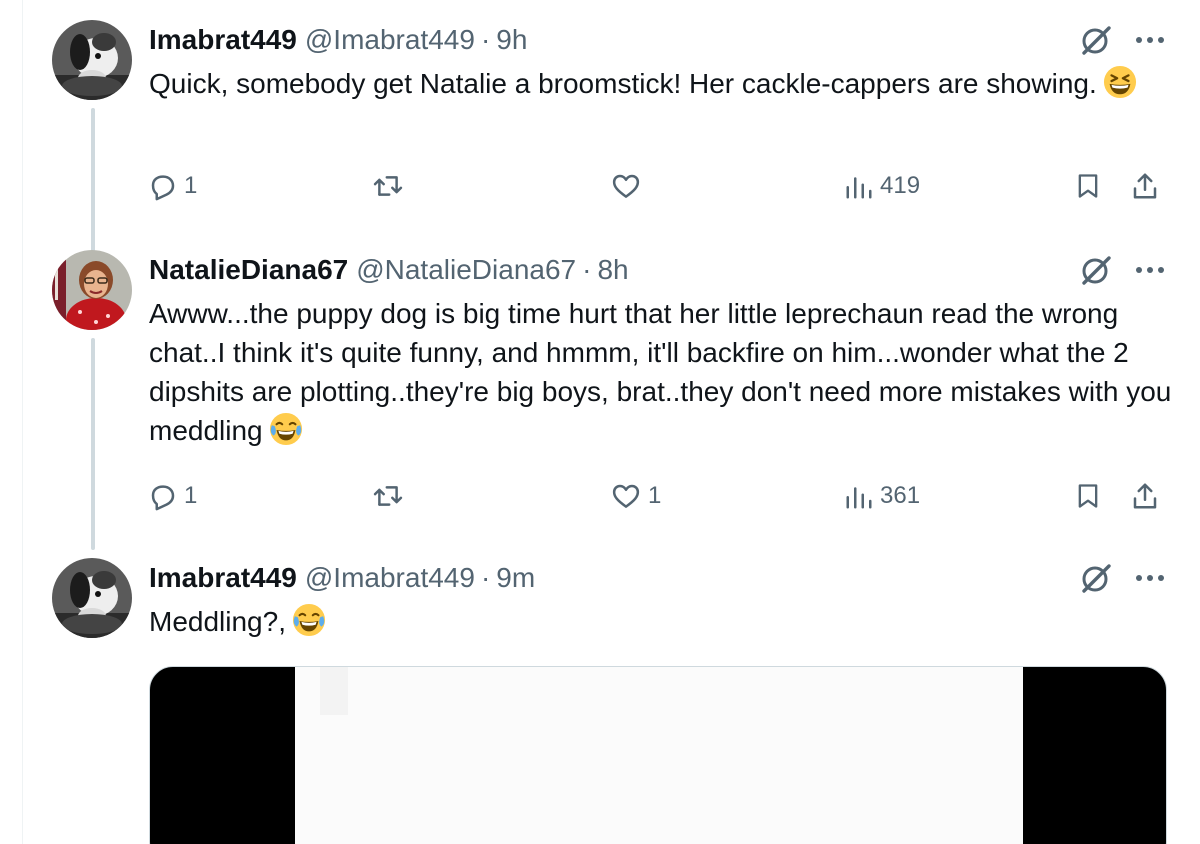 The image size is (1200, 844). I want to click on views-button: 419, so click(882, 186).